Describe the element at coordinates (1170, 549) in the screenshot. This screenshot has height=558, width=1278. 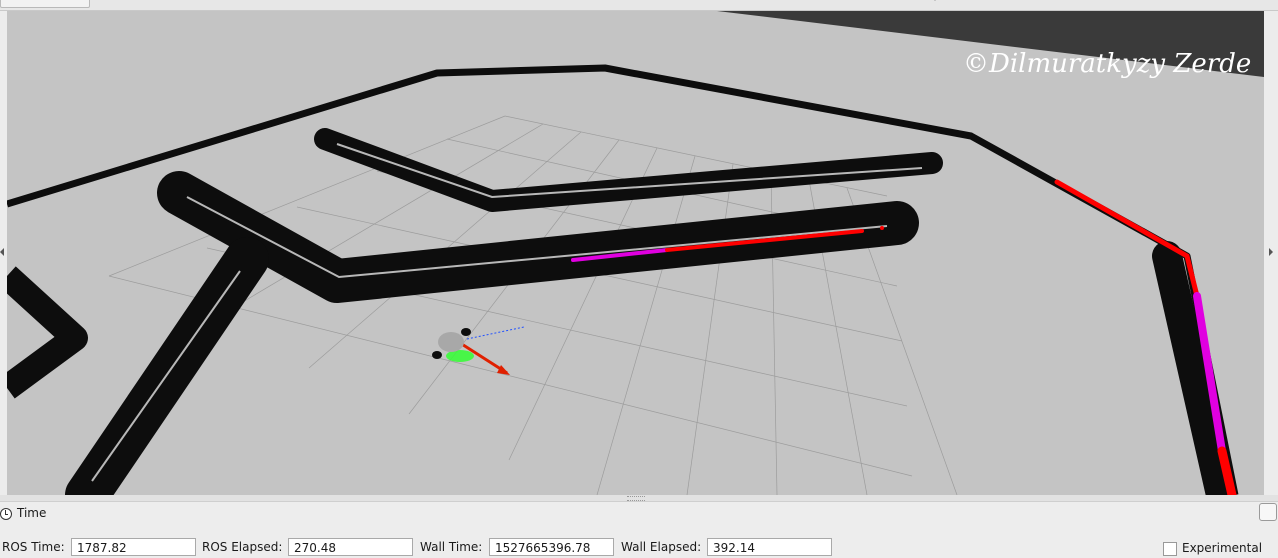
I see `experimental-checkbox` at that location.